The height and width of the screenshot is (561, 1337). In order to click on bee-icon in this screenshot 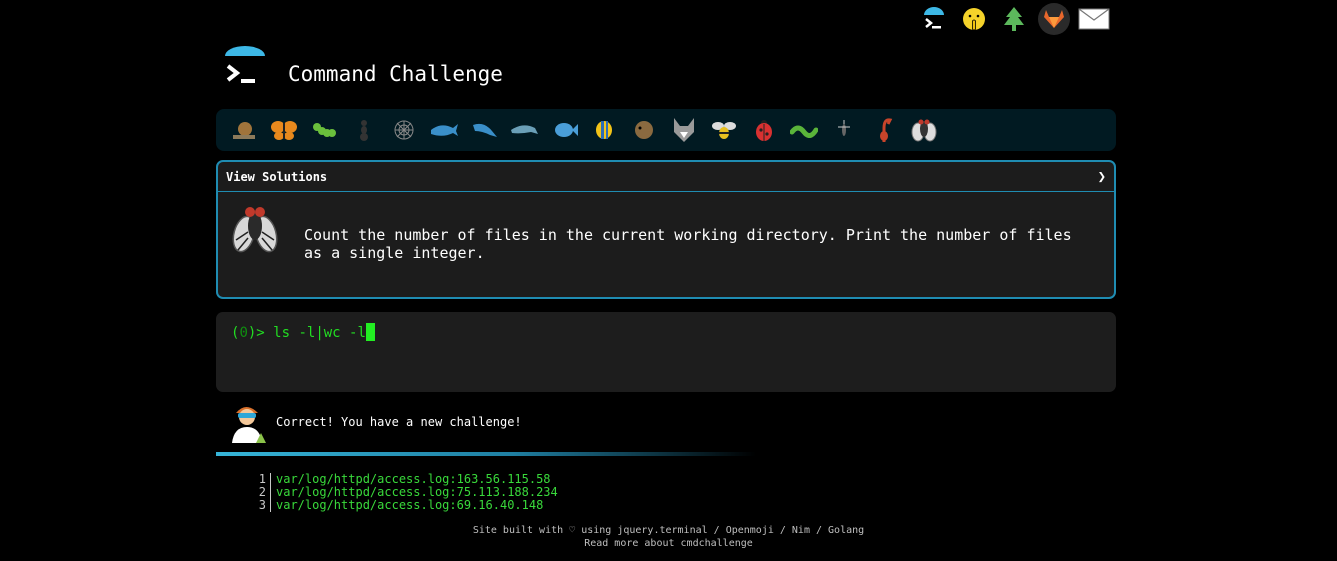, I will do `click(724, 130)`.